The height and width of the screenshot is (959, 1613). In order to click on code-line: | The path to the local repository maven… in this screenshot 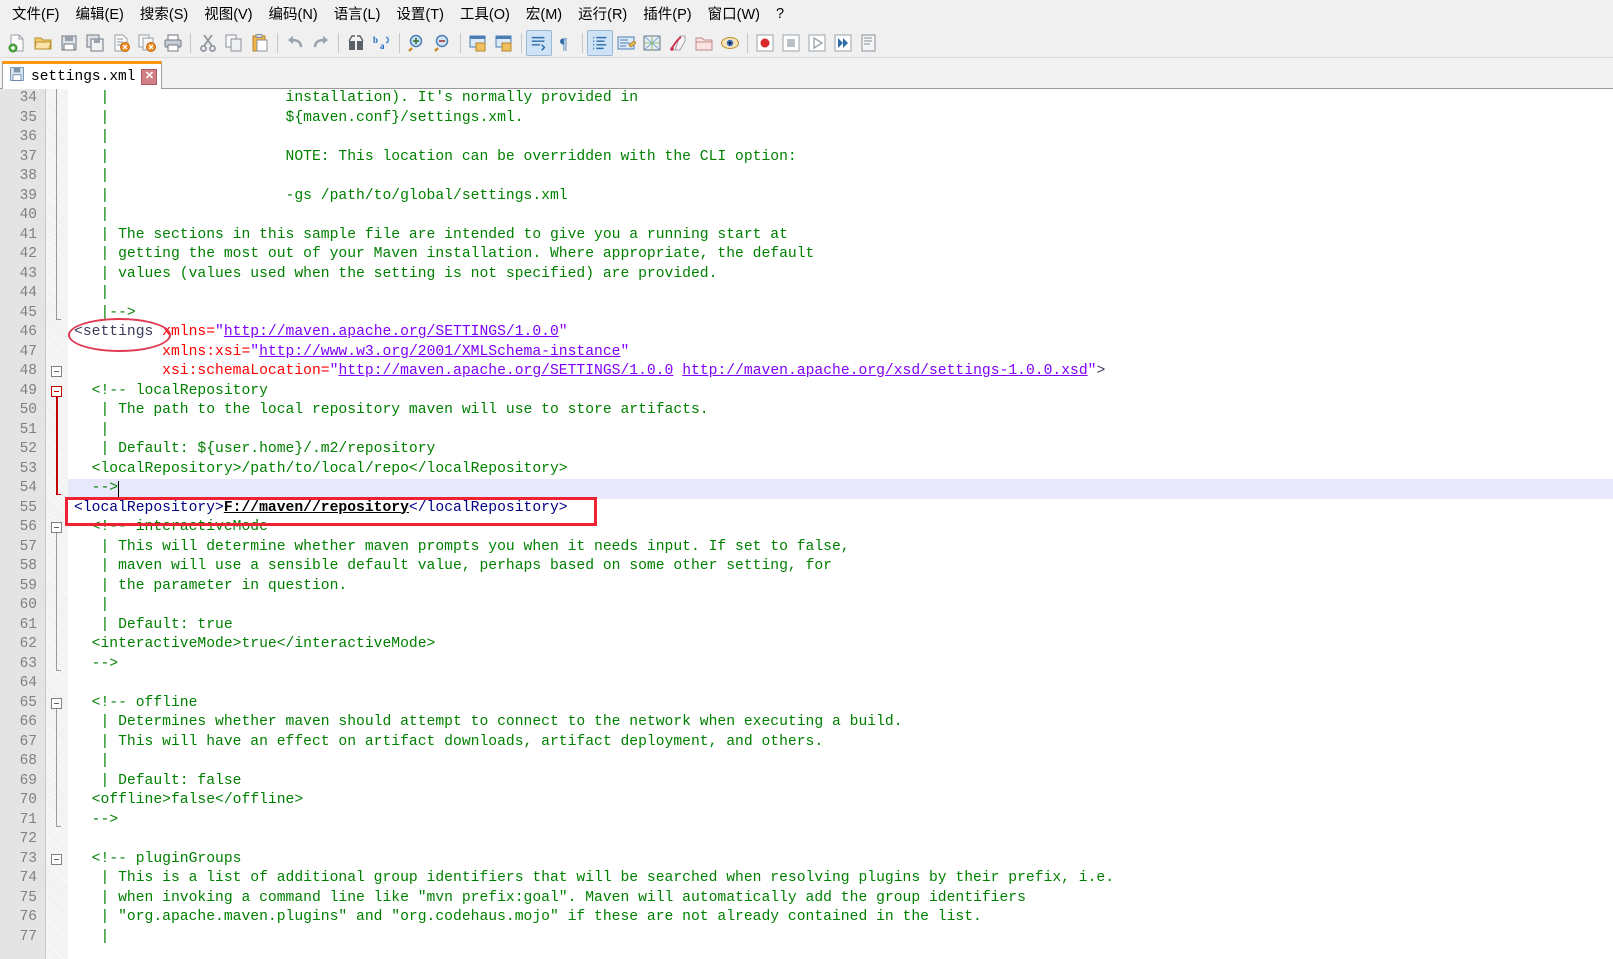, I will do `click(840, 411)`.